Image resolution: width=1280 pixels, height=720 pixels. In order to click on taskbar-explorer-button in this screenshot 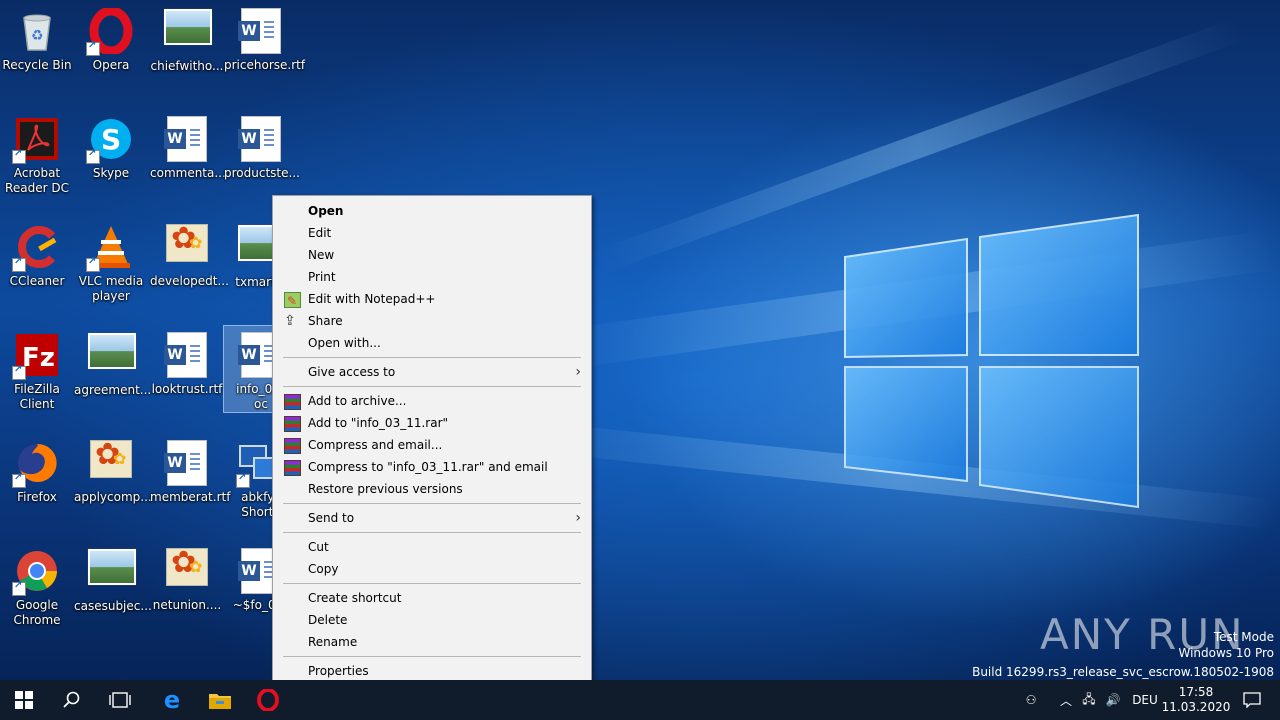, I will do `click(220, 700)`.